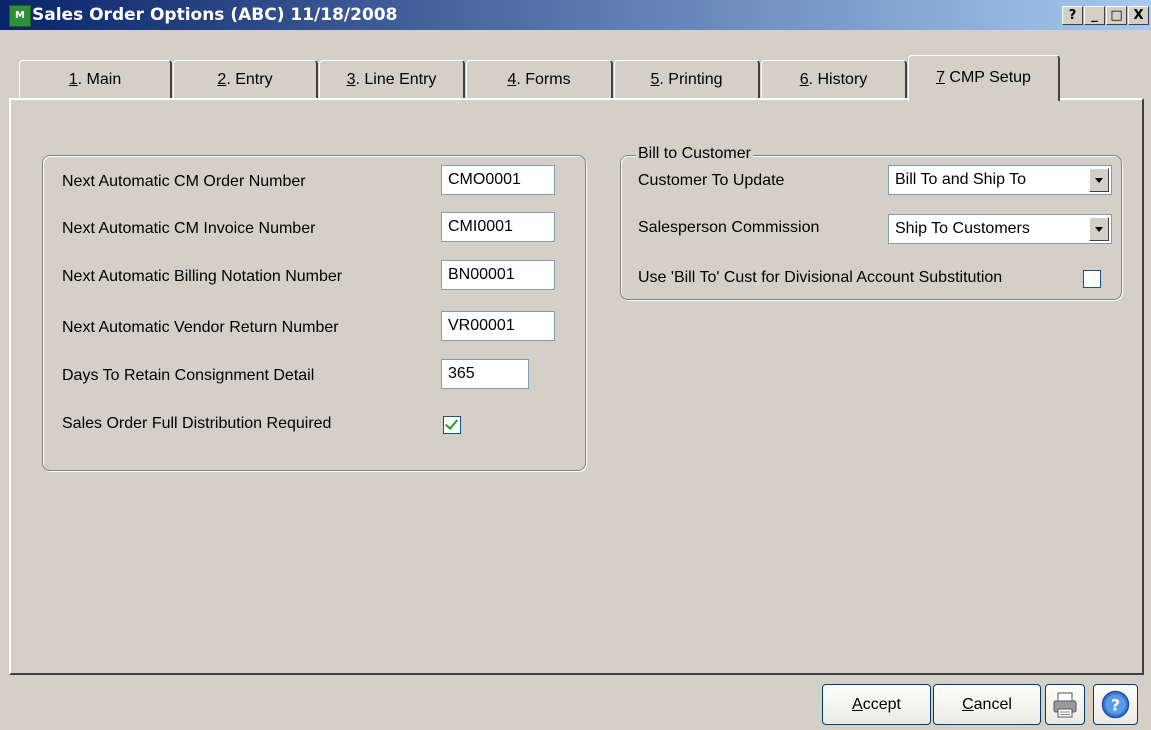 The height and width of the screenshot is (730, 1151). What do you see at coordinates (1092, 279) in the screenshot?
I see `use-bill-to-checkbox` at bounding box center [1092, 279].